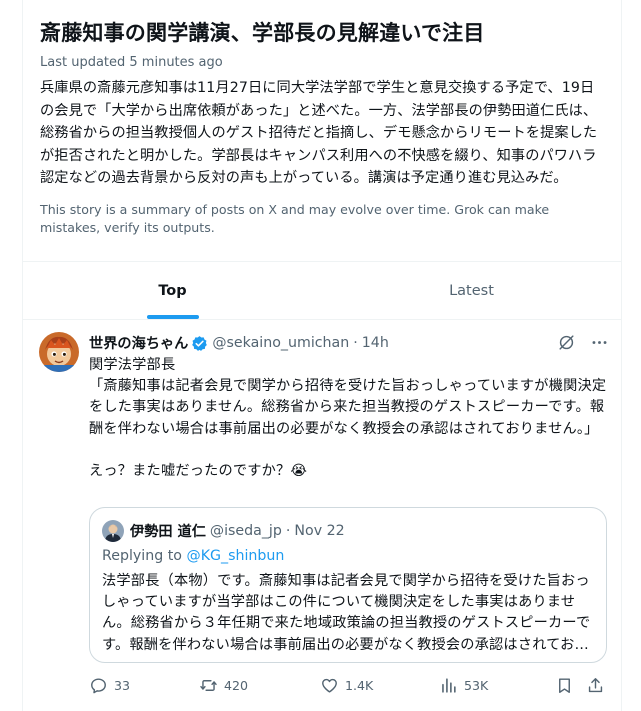 This screenshot has width=641, height=711. Describe the element at coordinates (566, 342) in the screenshot. I see `grok-icon` at that location.